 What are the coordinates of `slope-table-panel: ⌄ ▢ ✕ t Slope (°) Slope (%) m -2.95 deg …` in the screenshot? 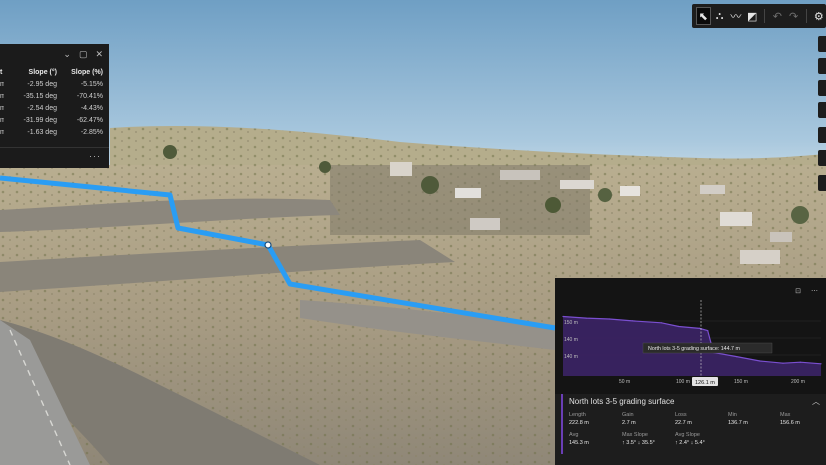 It's located at (54, 106).